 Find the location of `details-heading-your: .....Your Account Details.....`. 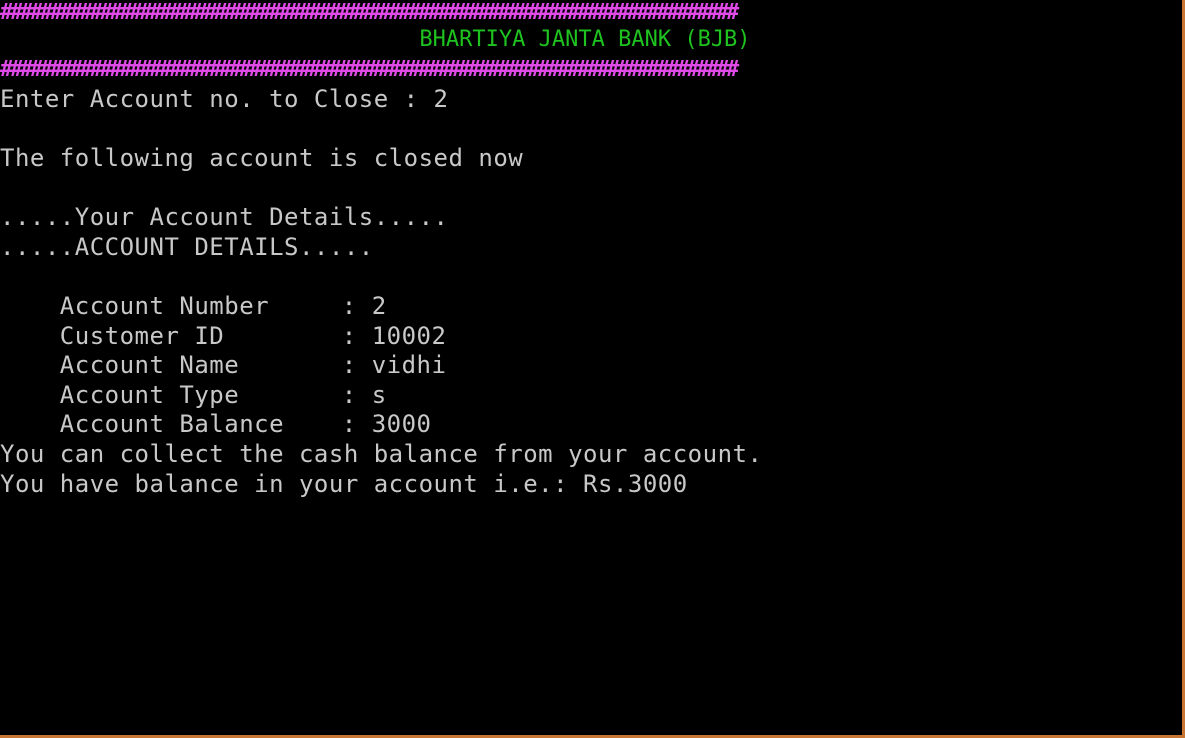

details-heading-your: .....Your Account Details..... is located at coordinates (224, 217).